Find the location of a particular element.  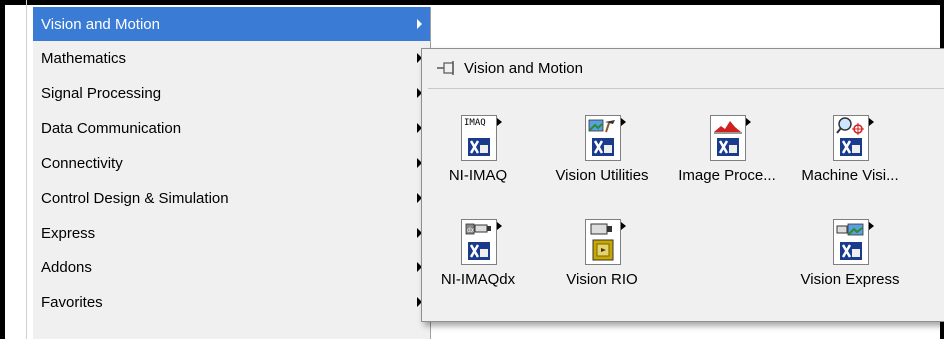

palette-divider is located at coordinates (26, 169).